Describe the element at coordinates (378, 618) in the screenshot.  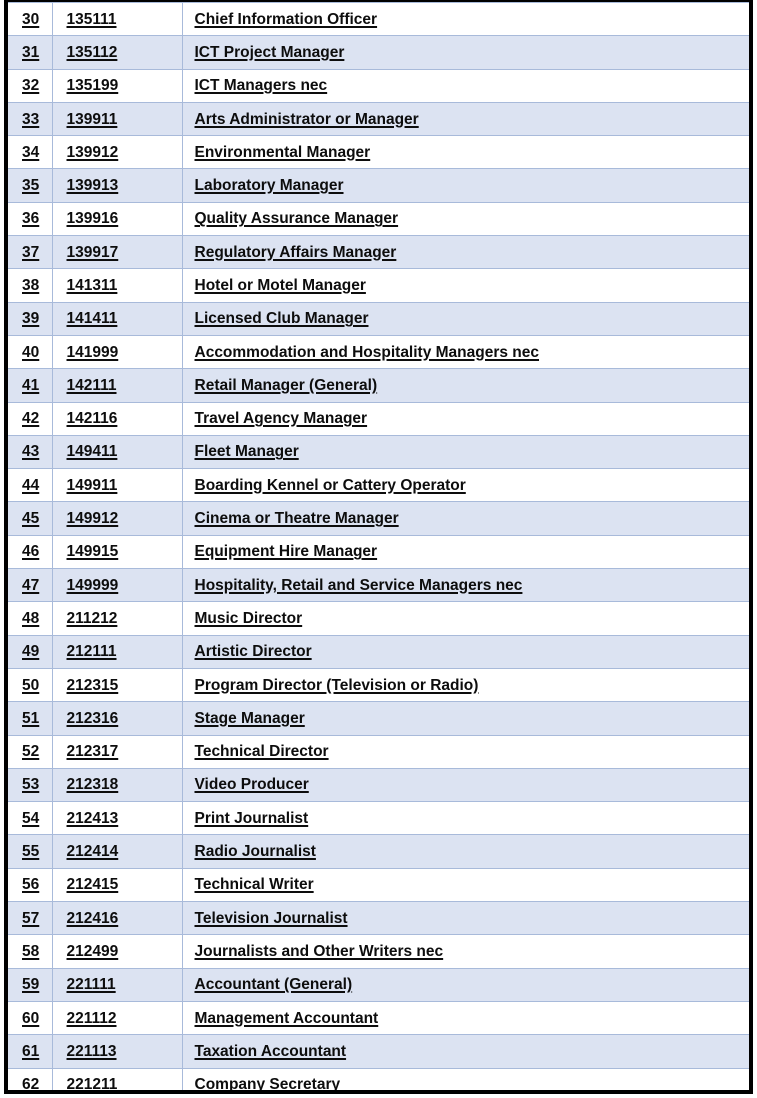
I see `table-row: 48 211212 Music Director` at that location.